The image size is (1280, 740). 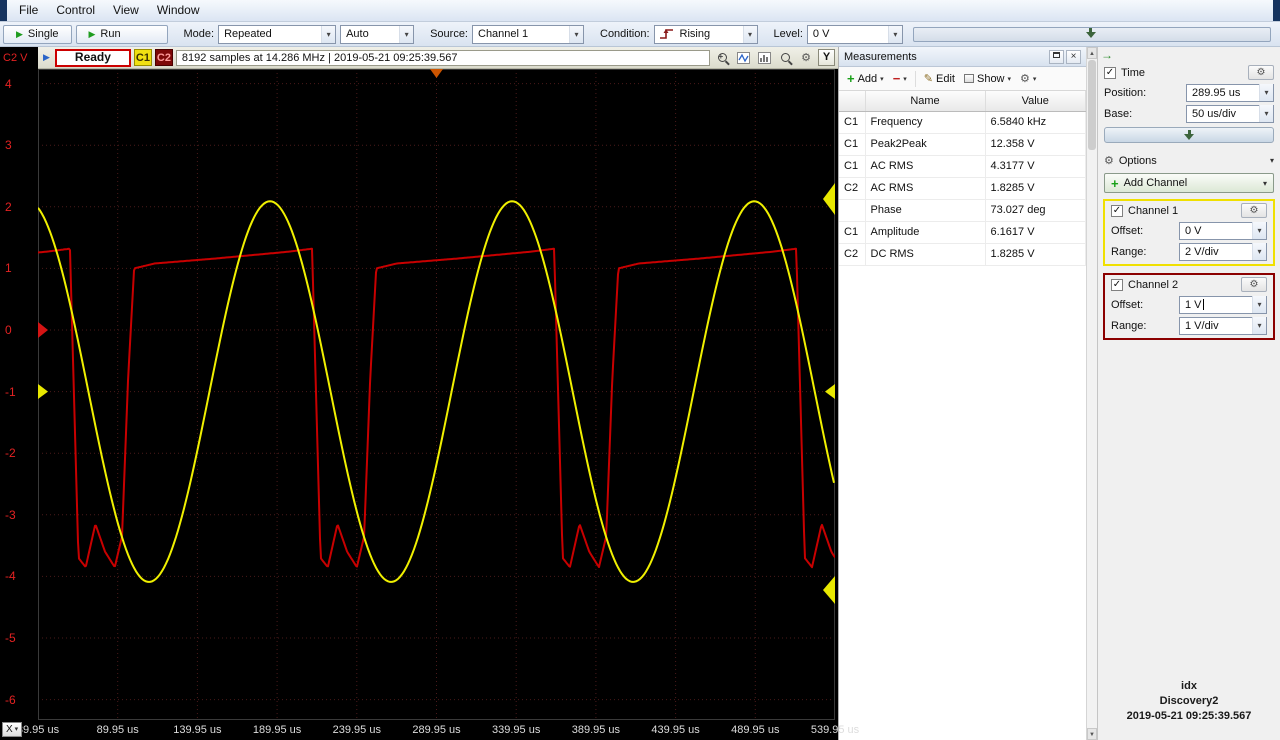 I want to click on channel2-range-input: 1 V/div ▾, so click(x=1223, y=325).